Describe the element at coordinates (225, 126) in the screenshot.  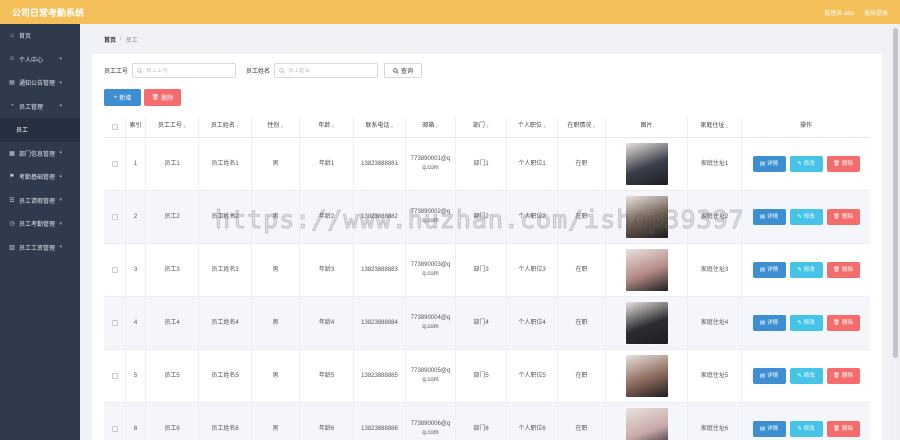
I see `column-header: 员工姓名 ⇕` at that location.